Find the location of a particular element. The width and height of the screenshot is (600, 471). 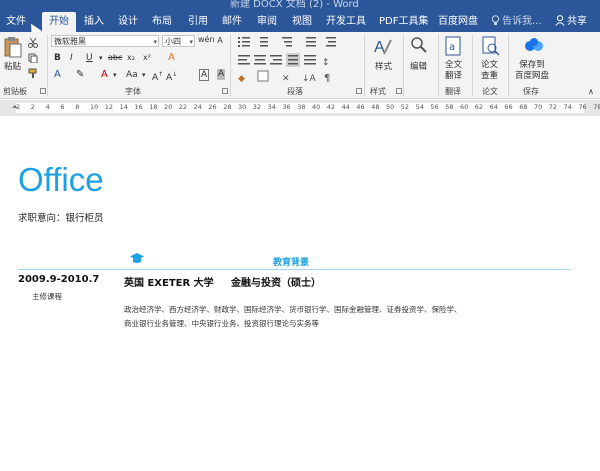

change-case-icon: Aa is located at coordinates (132, 75).